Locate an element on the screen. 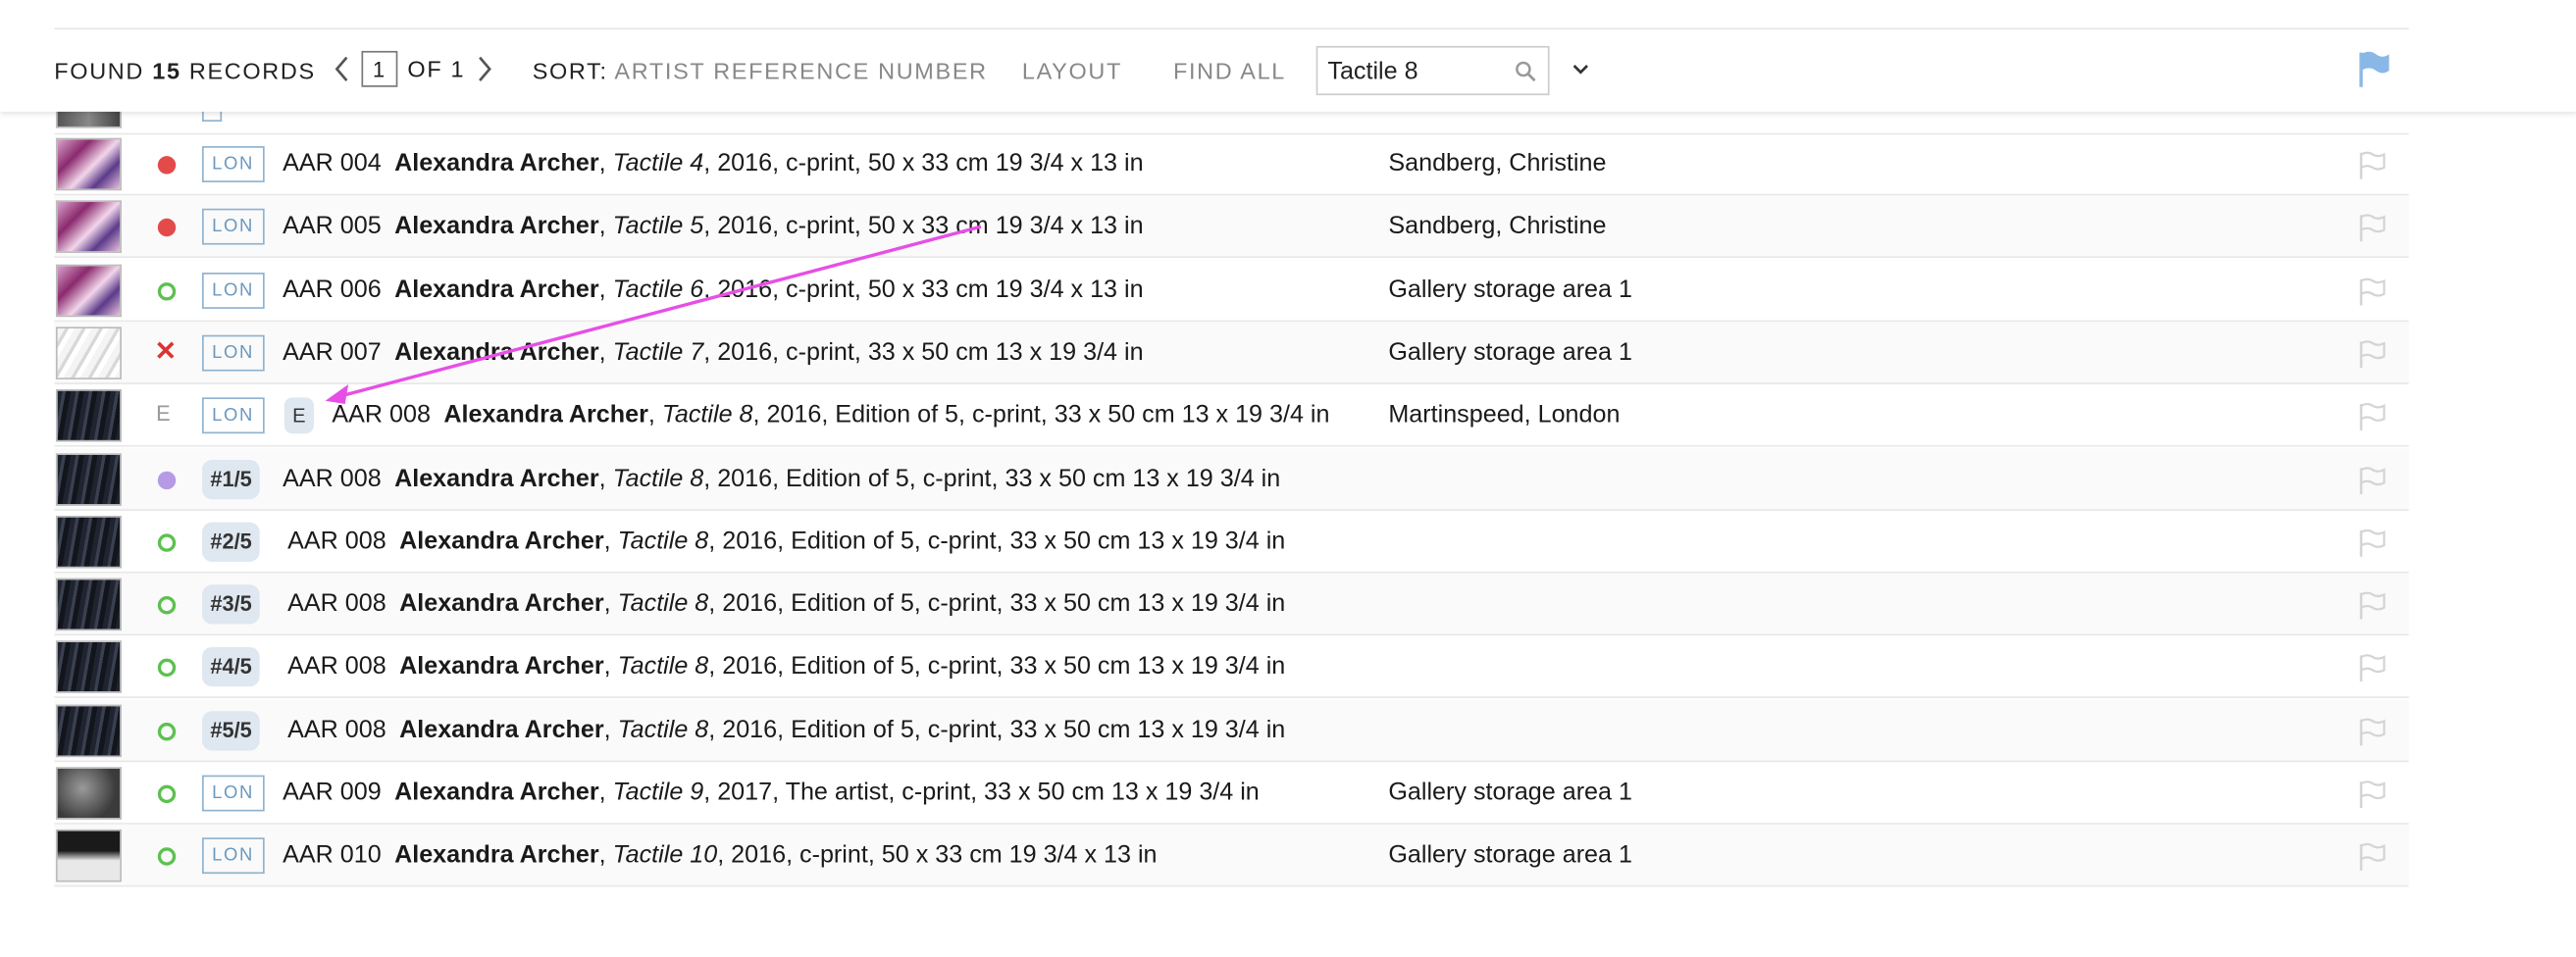  page-input: 1 is located at coordinates (379, 69).